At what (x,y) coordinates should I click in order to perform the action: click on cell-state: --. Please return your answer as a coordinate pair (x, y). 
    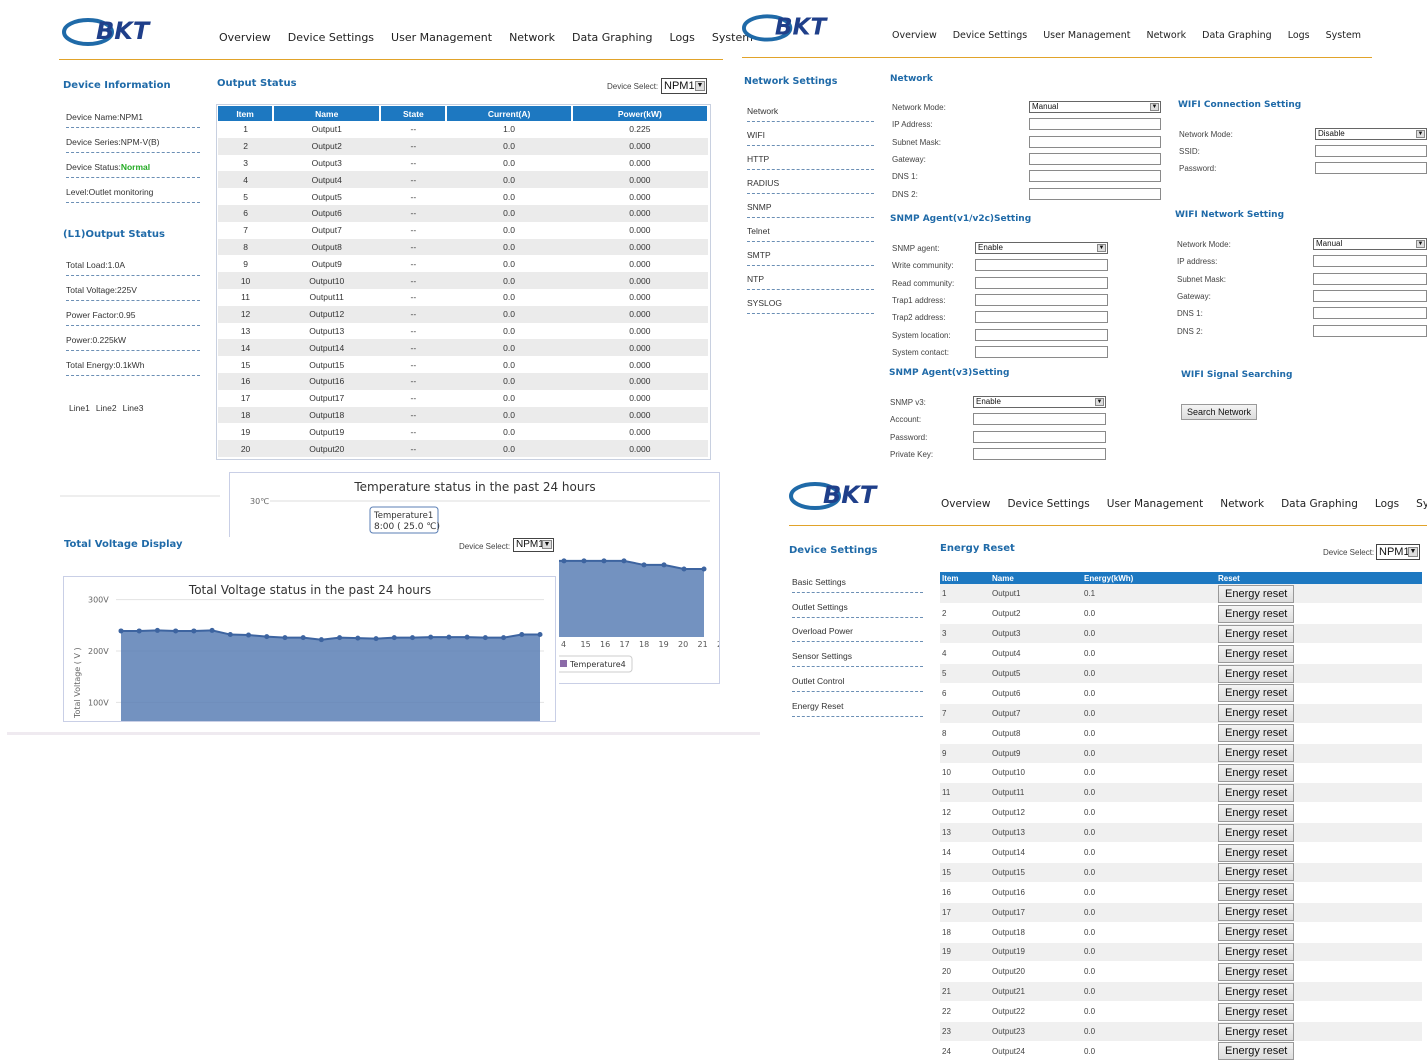
    Looking at the image, I should click on (413, 330).